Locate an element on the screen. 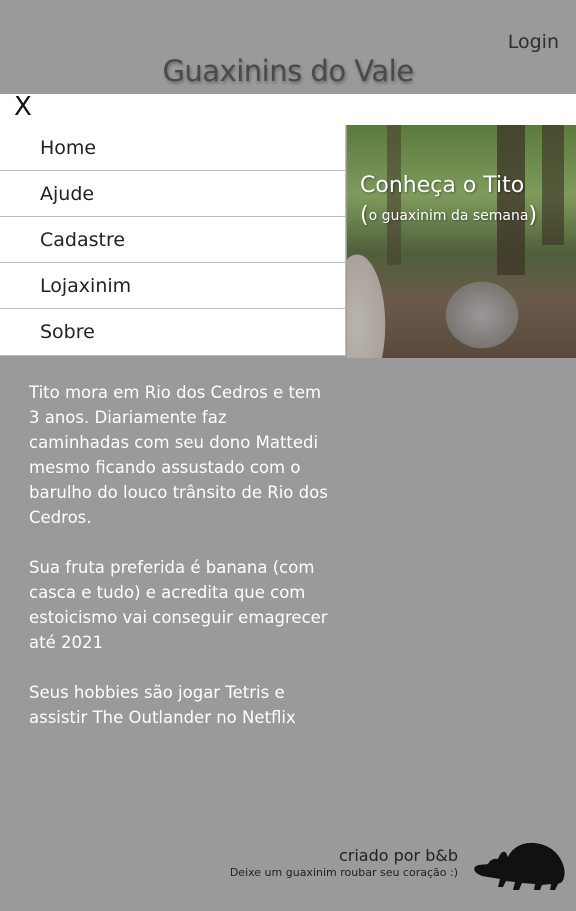 This screenshot has height=911, width=576. menu-item-ajude: Ajude is located at coordinates (173, 194).